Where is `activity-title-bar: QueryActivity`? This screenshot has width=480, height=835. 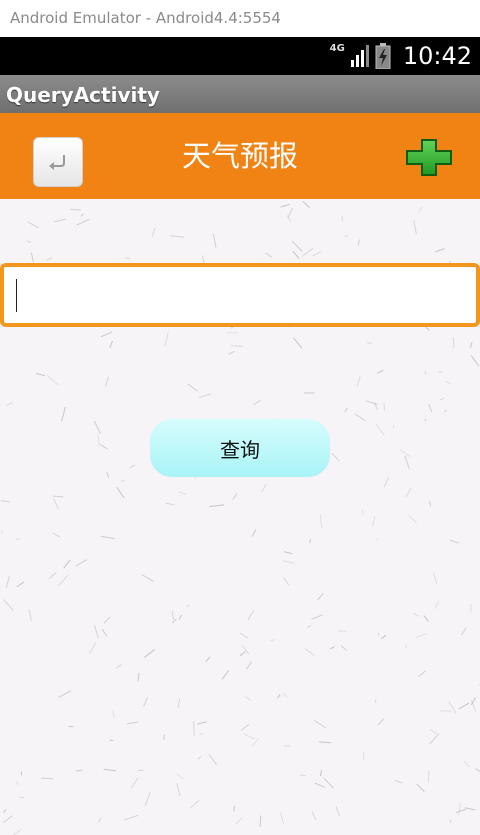 activity-title-bar: QueryActivity is located at coordinates (240, 94).